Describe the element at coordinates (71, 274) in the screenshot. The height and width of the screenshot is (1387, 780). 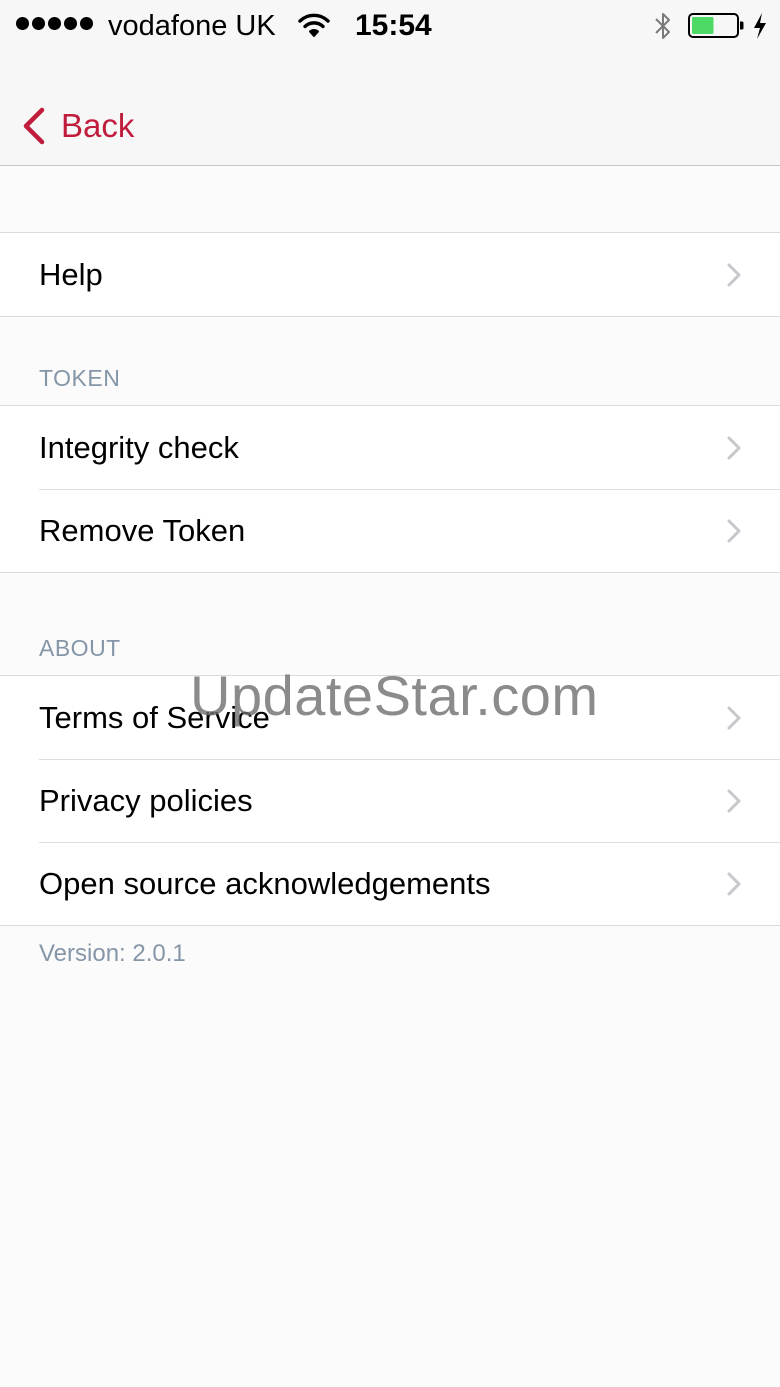
I see `row-label: Help` at that location.